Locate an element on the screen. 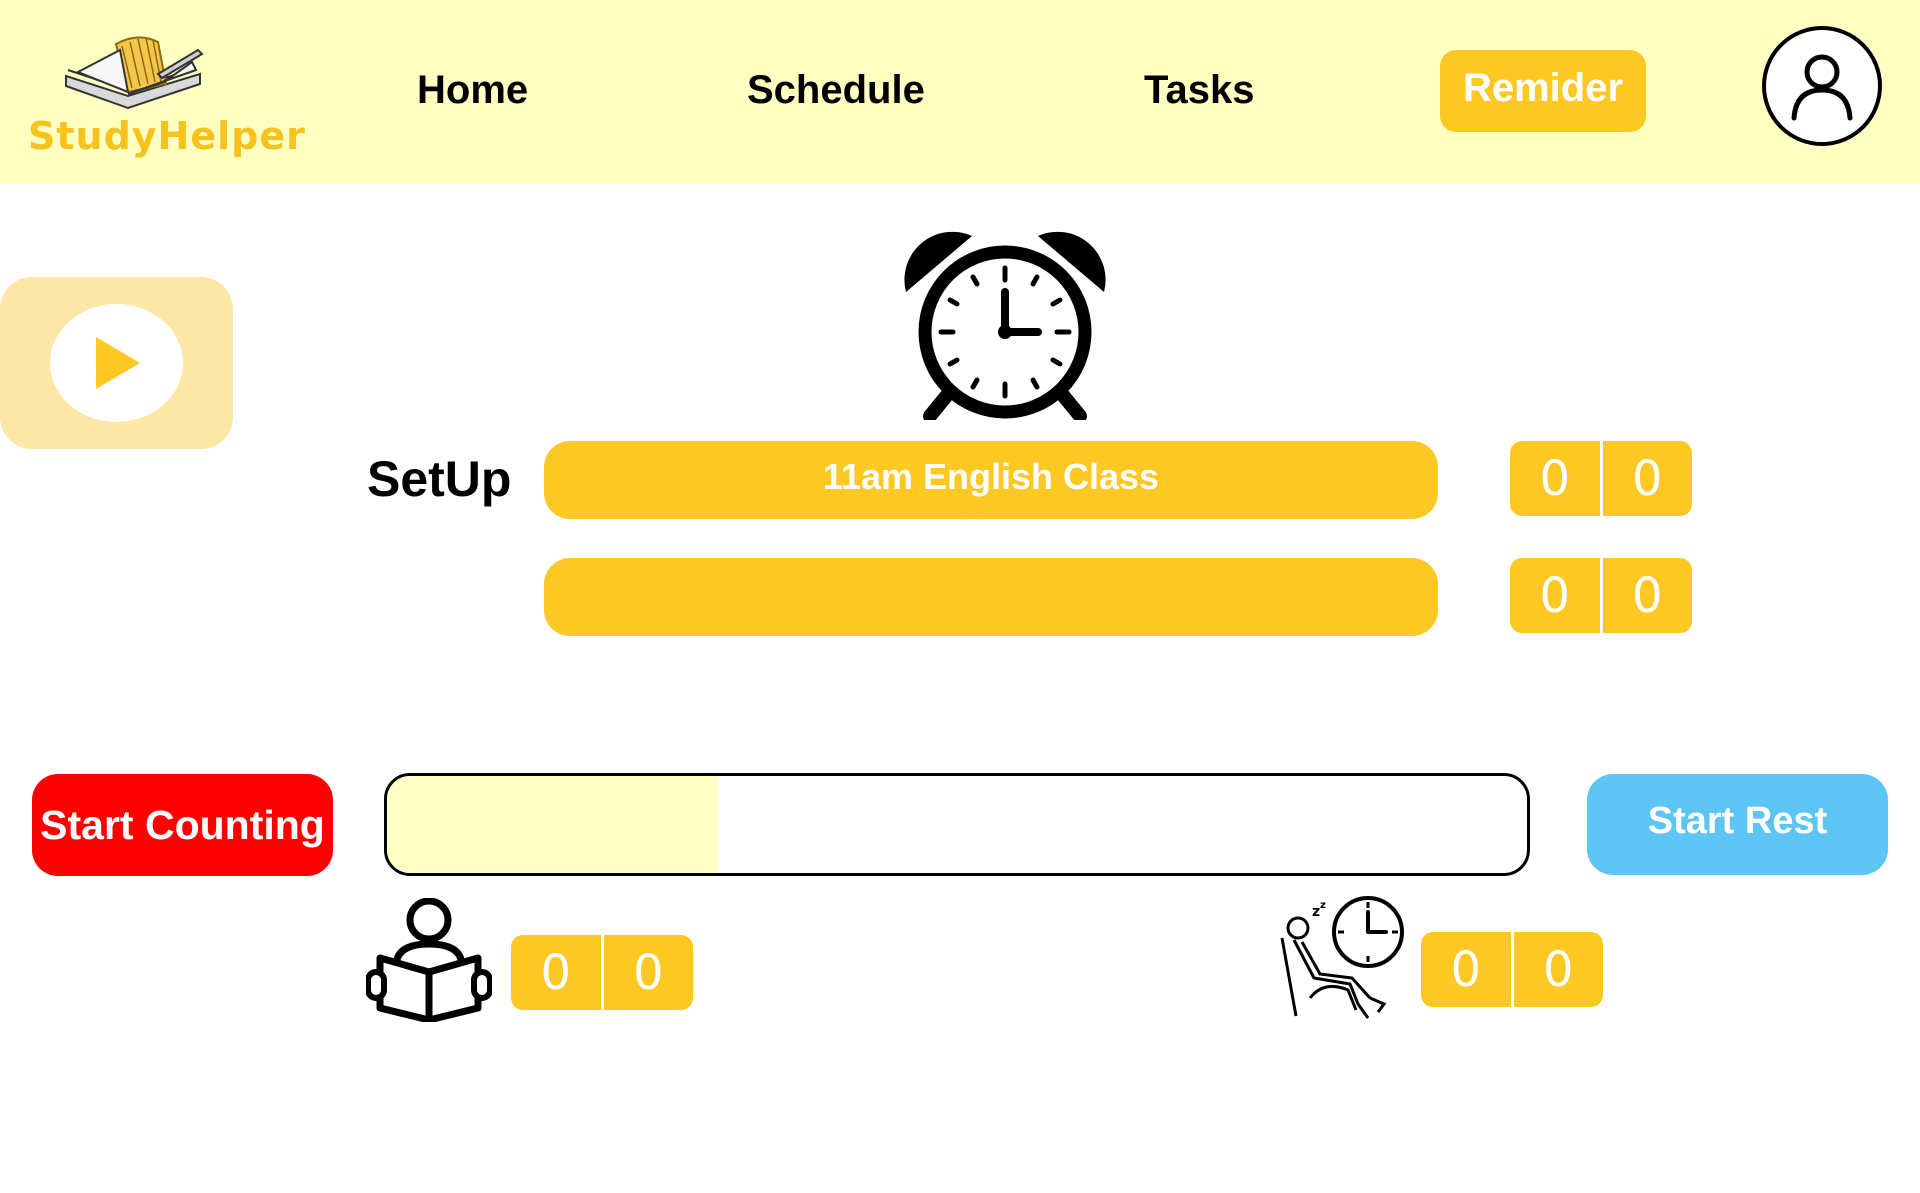 This screenshot has height=1193, width=1920. start-counting-button: Start Counting is located at coordinates (182, 825).